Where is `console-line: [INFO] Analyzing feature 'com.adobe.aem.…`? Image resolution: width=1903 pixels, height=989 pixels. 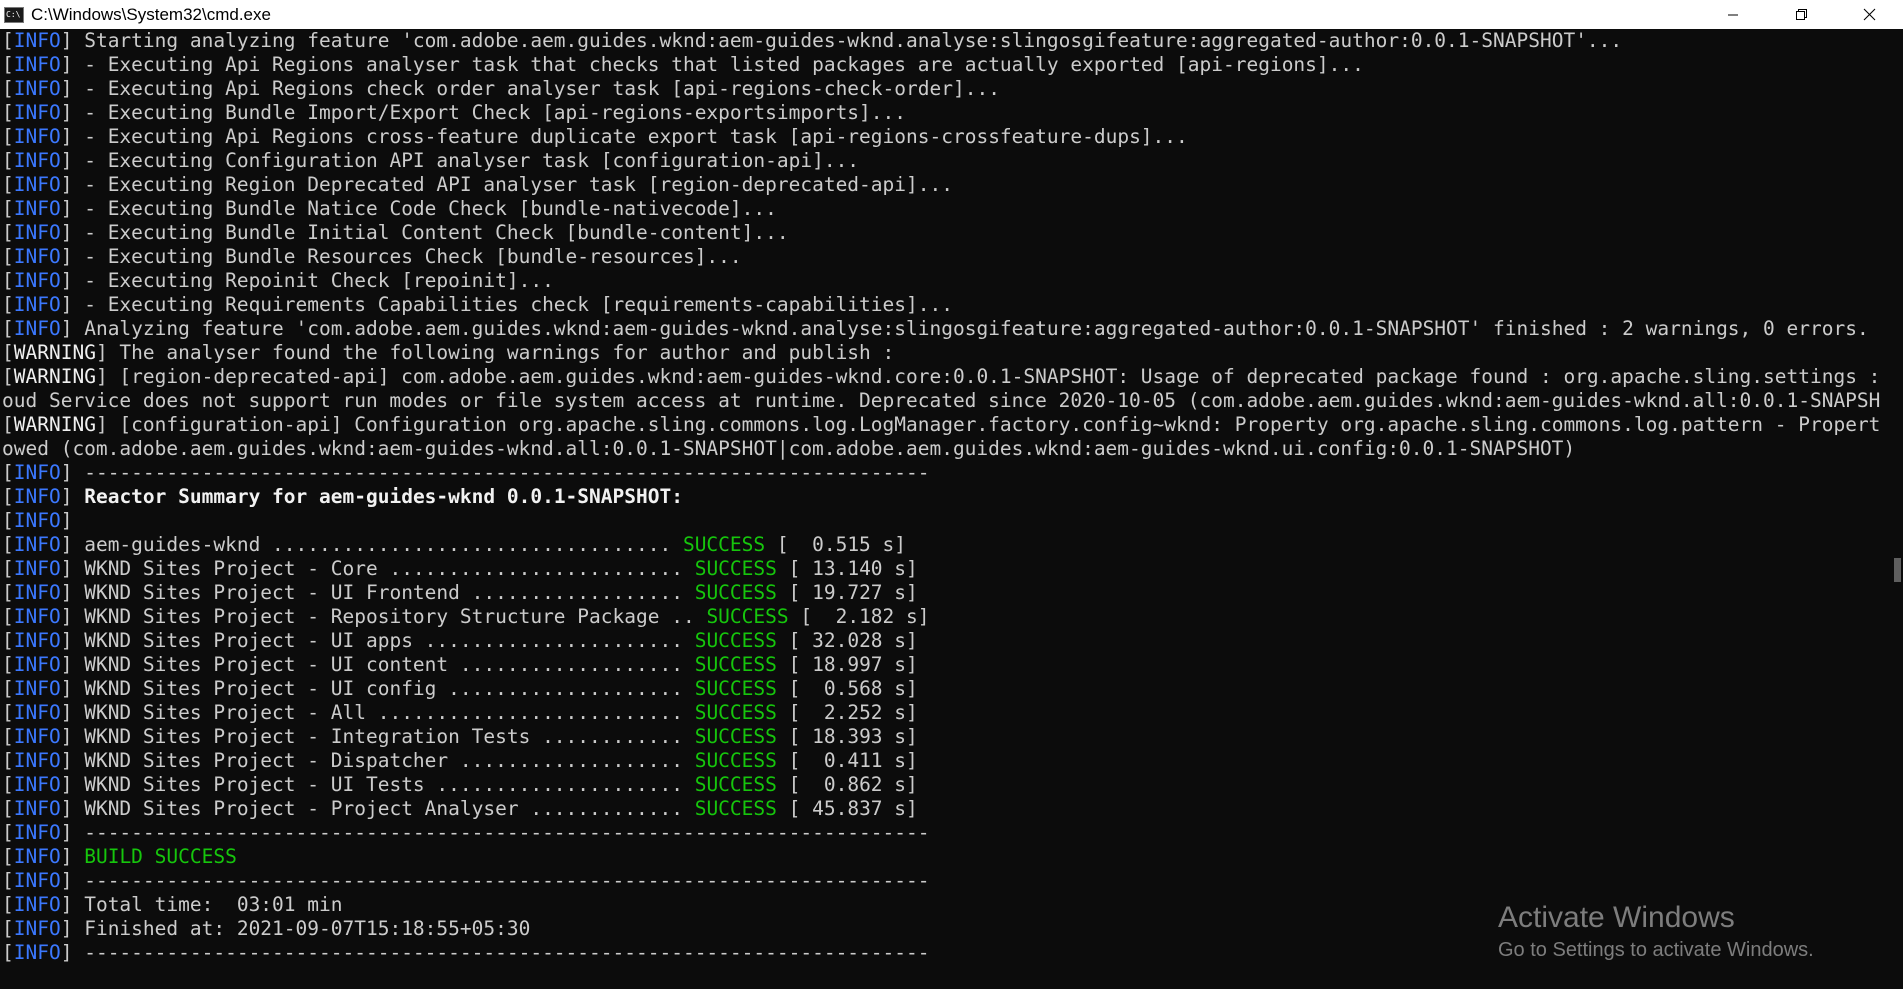
console-line: [INFO] Analyzing feature 'com.adobe.aem.… is located at coordinates (941, 329).